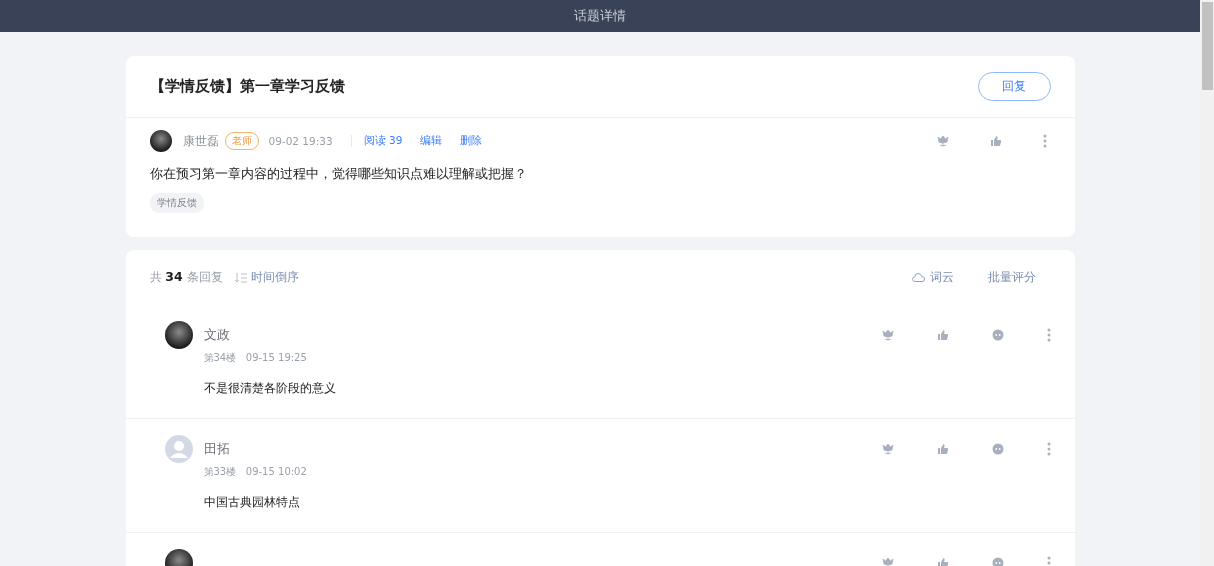  What do you see at coordinates (932, 277) in the screenshot?
I see `word-cloud-button: 词云` at bounding box center [932, 277].